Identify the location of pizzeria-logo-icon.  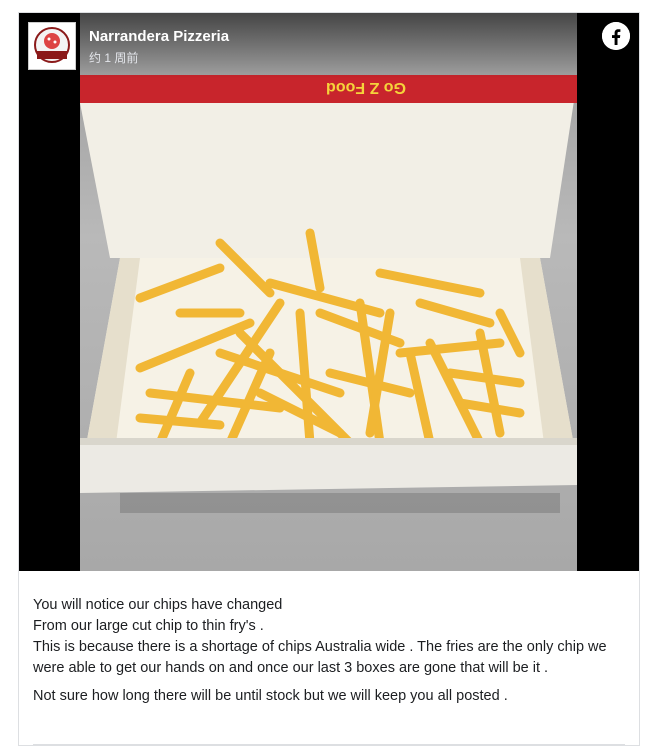
(52, 45).